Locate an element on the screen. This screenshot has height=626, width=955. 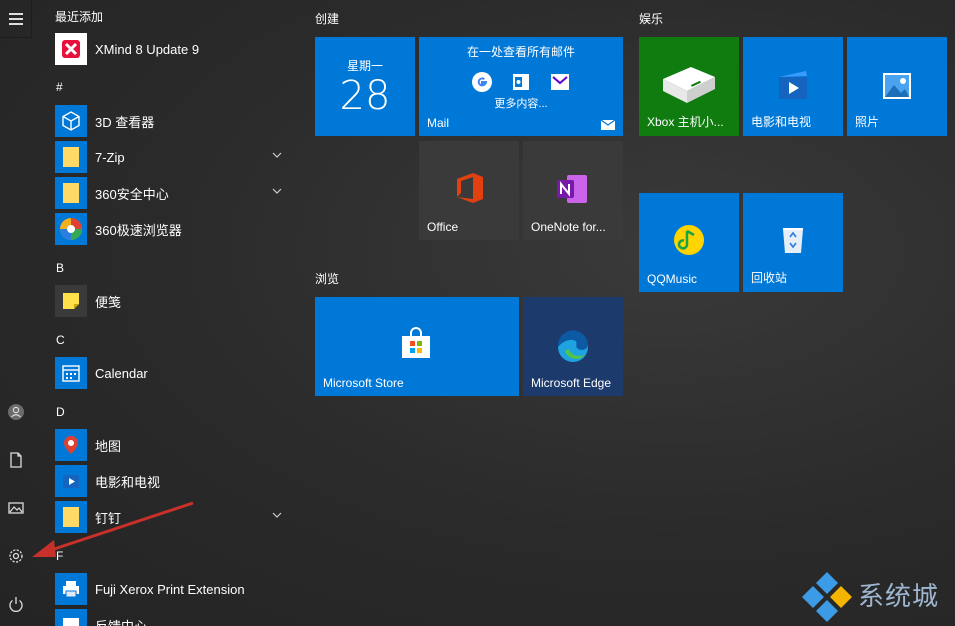
recycle-bin-icon is located at coordinates (793, 240).